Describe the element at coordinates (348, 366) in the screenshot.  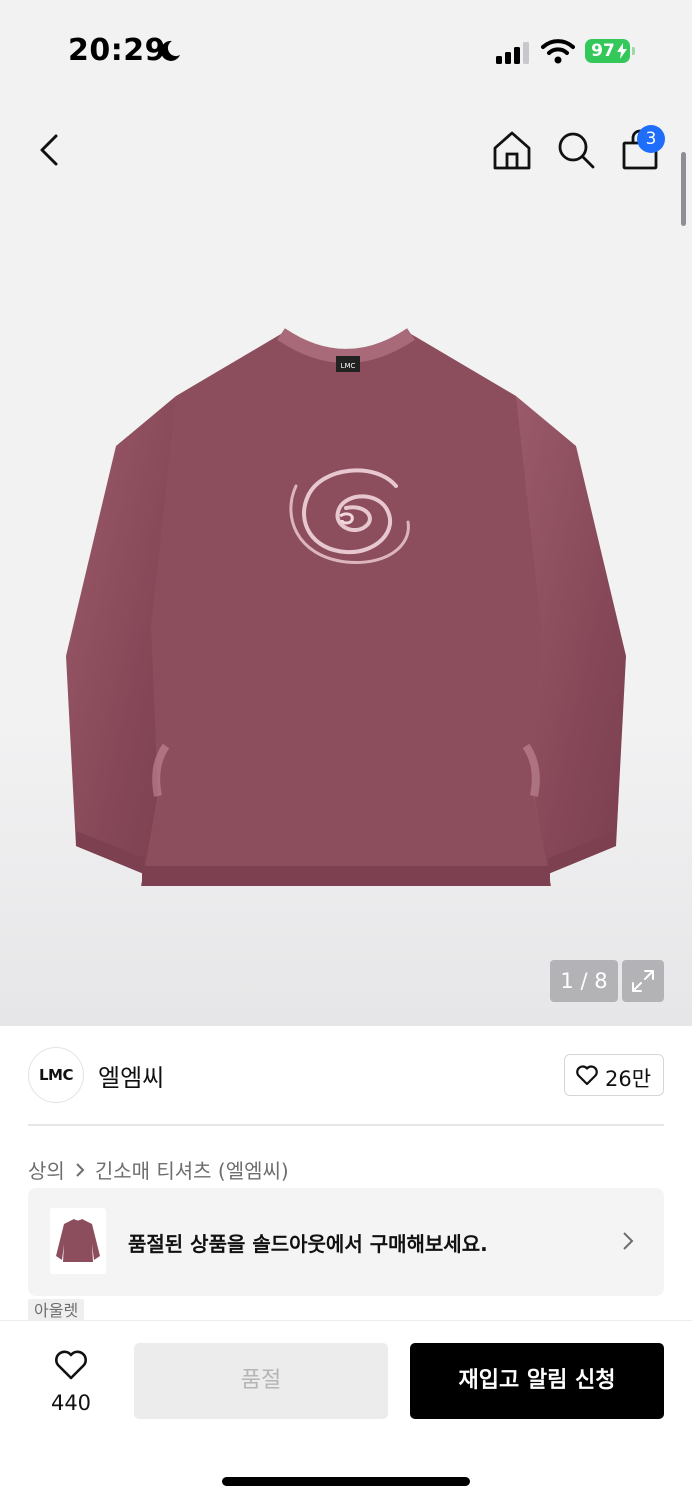
I see `product-neck-label: LMC` at that location.